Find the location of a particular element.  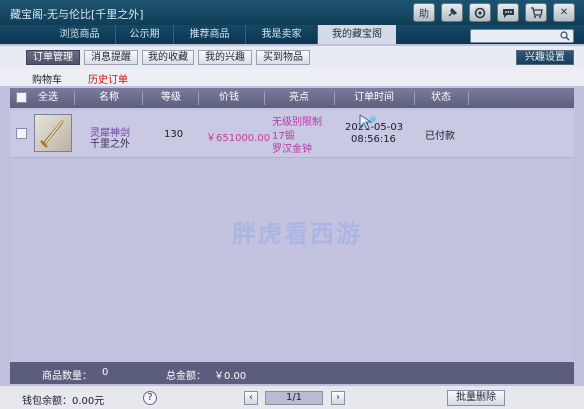

pin-button is located at coordinates (452, 12).